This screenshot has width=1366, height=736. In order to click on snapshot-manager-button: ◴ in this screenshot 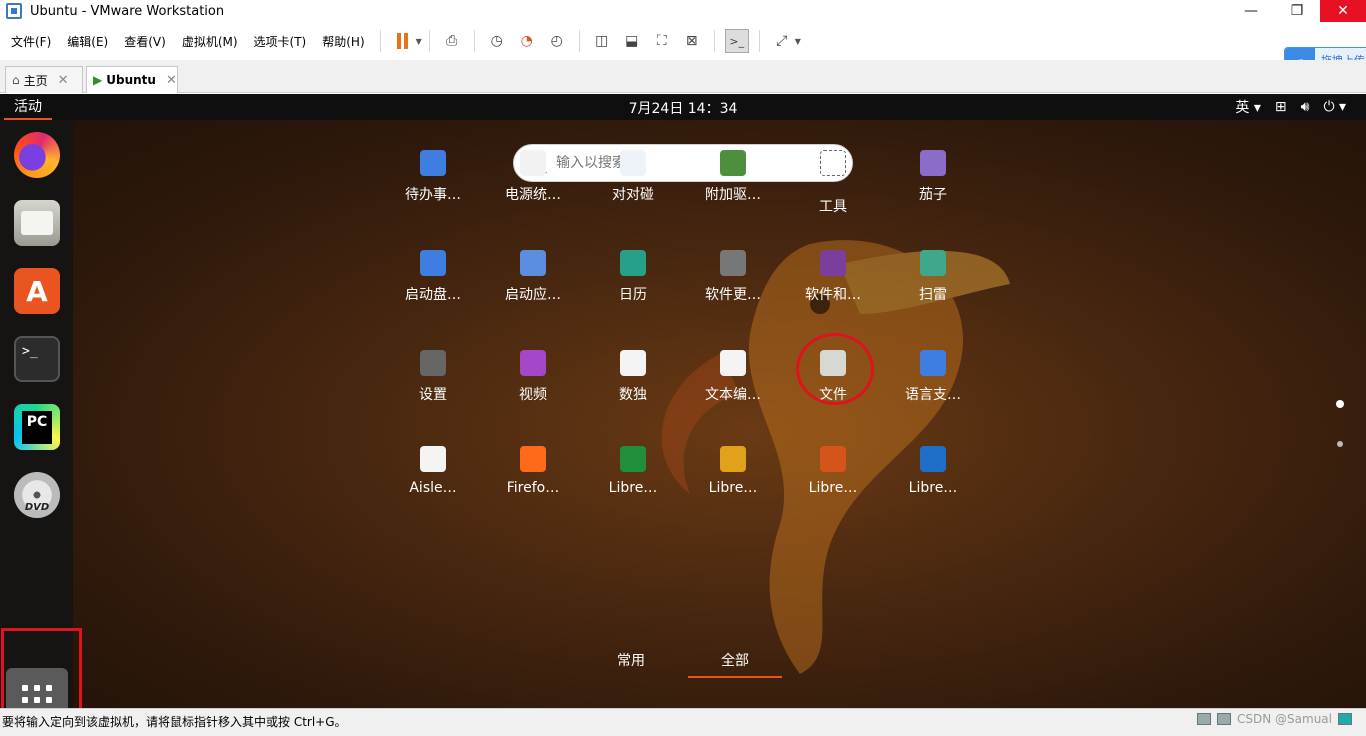, I will do `click(557, 41)`.